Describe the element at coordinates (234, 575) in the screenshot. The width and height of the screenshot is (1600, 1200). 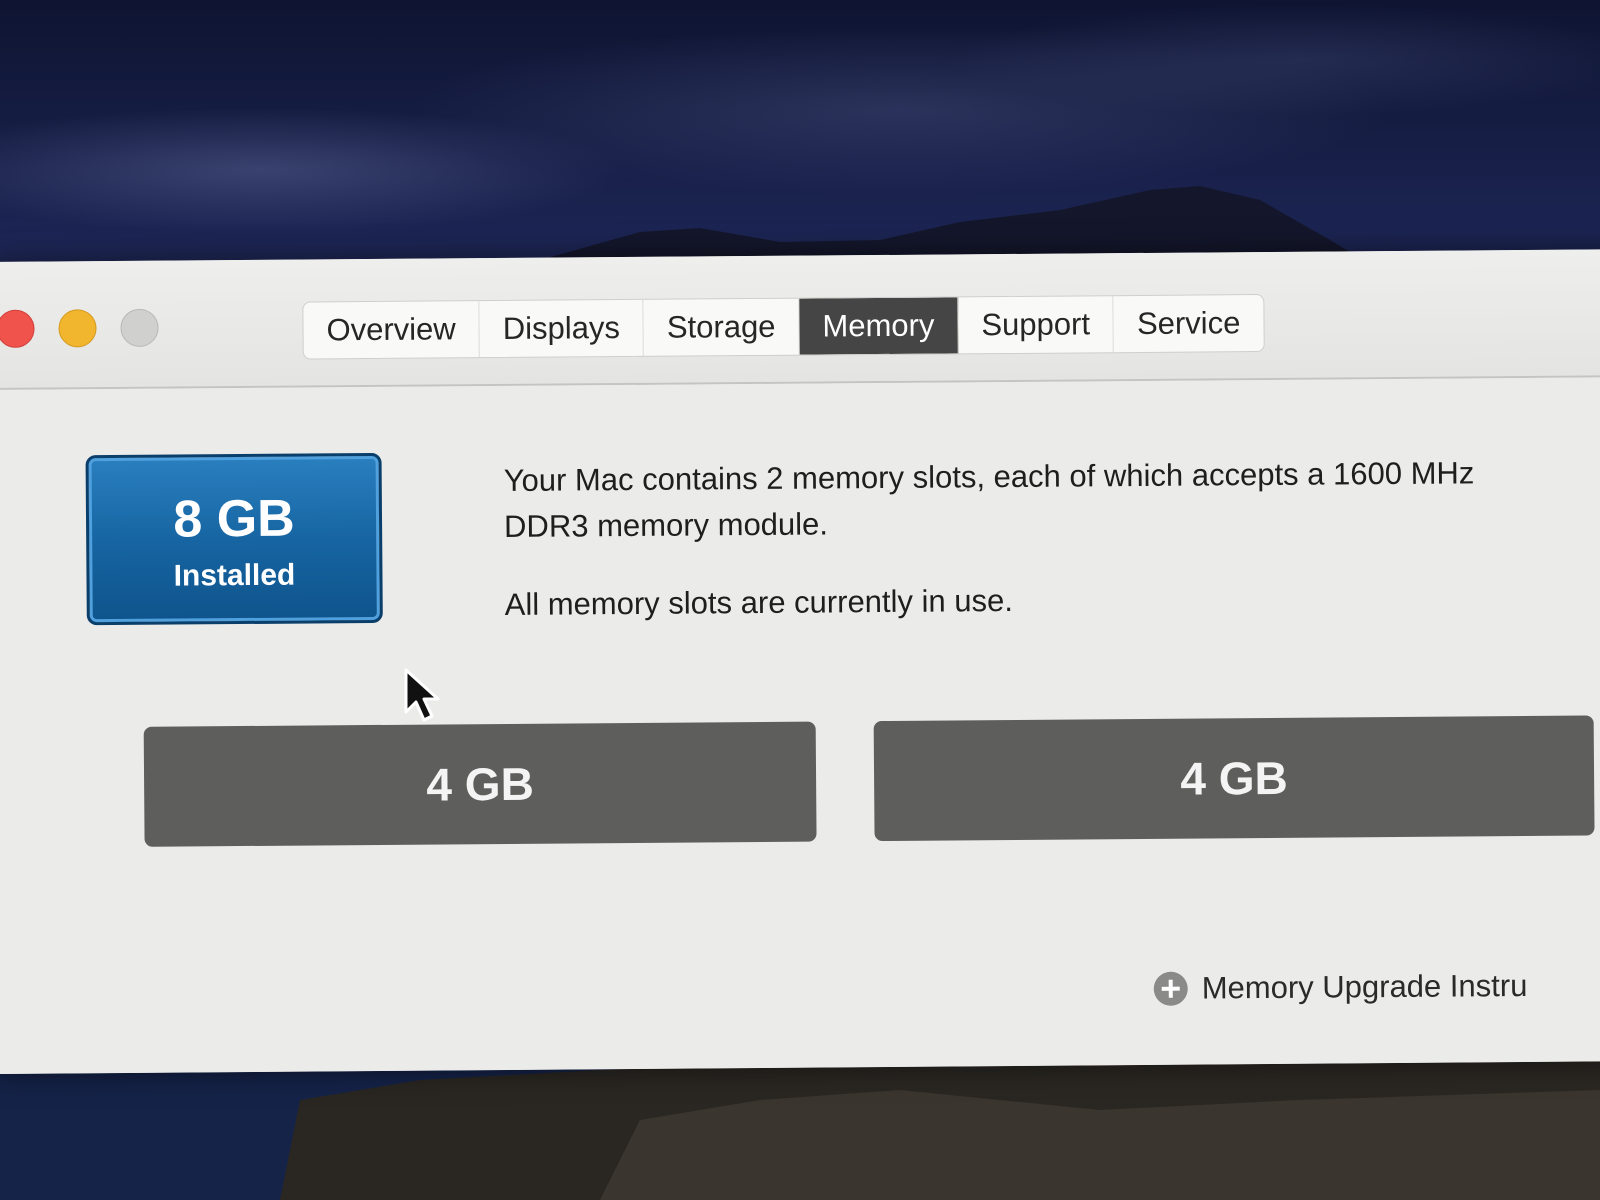
I see `installed-memory-label: Installed` at that location.